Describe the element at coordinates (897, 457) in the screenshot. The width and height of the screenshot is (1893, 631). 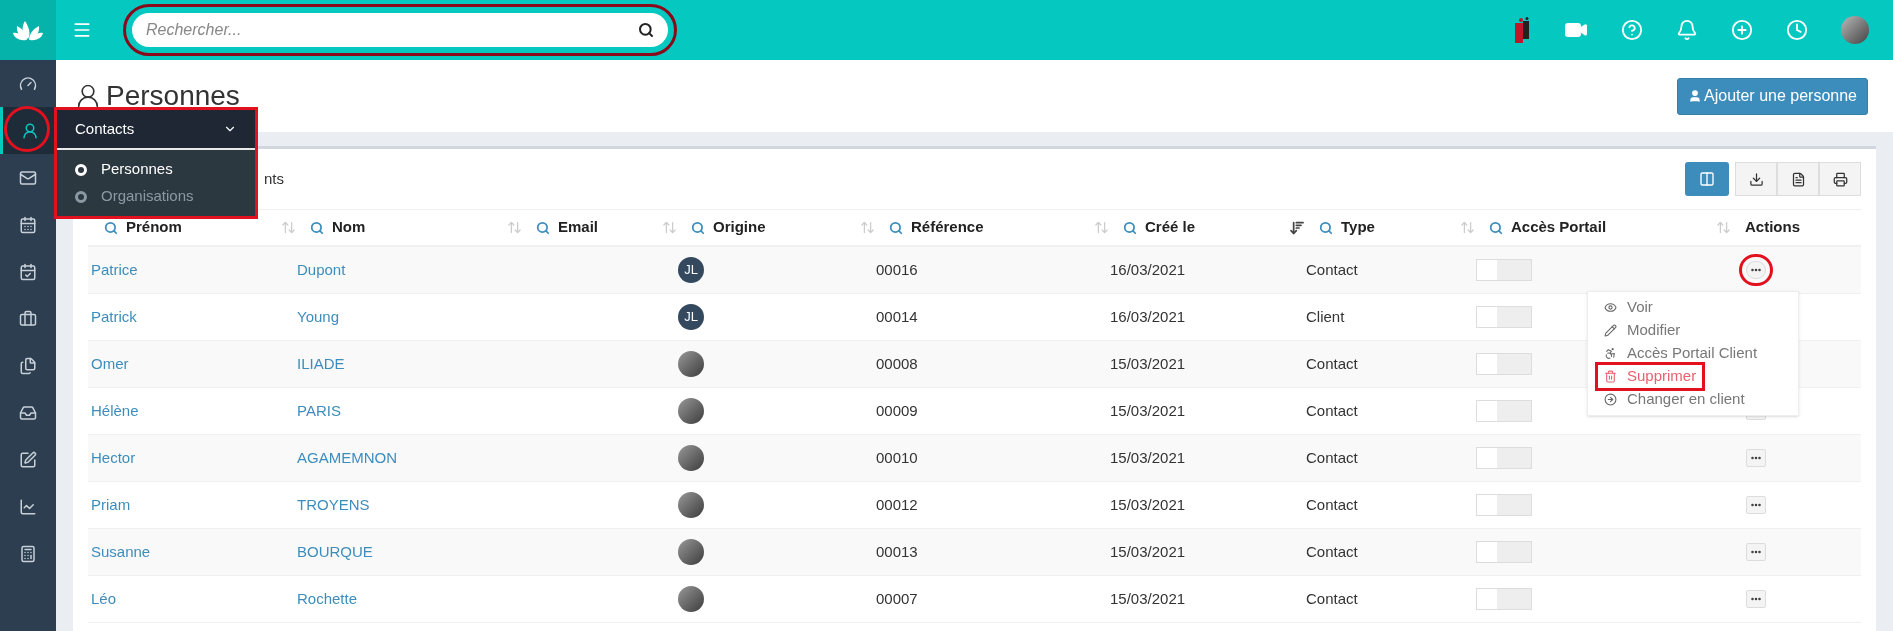
I see `reference-cell: 00010` at that location.